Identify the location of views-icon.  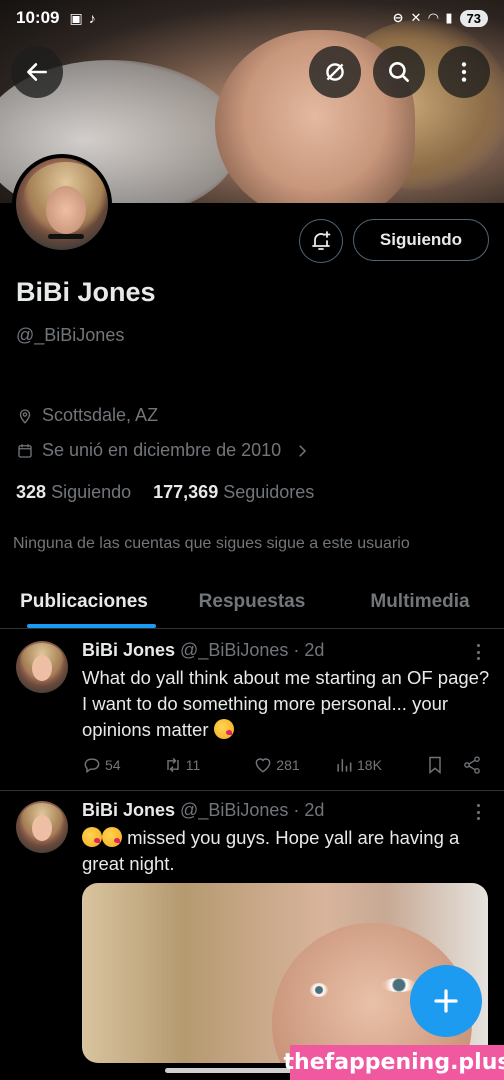
(344, 765).